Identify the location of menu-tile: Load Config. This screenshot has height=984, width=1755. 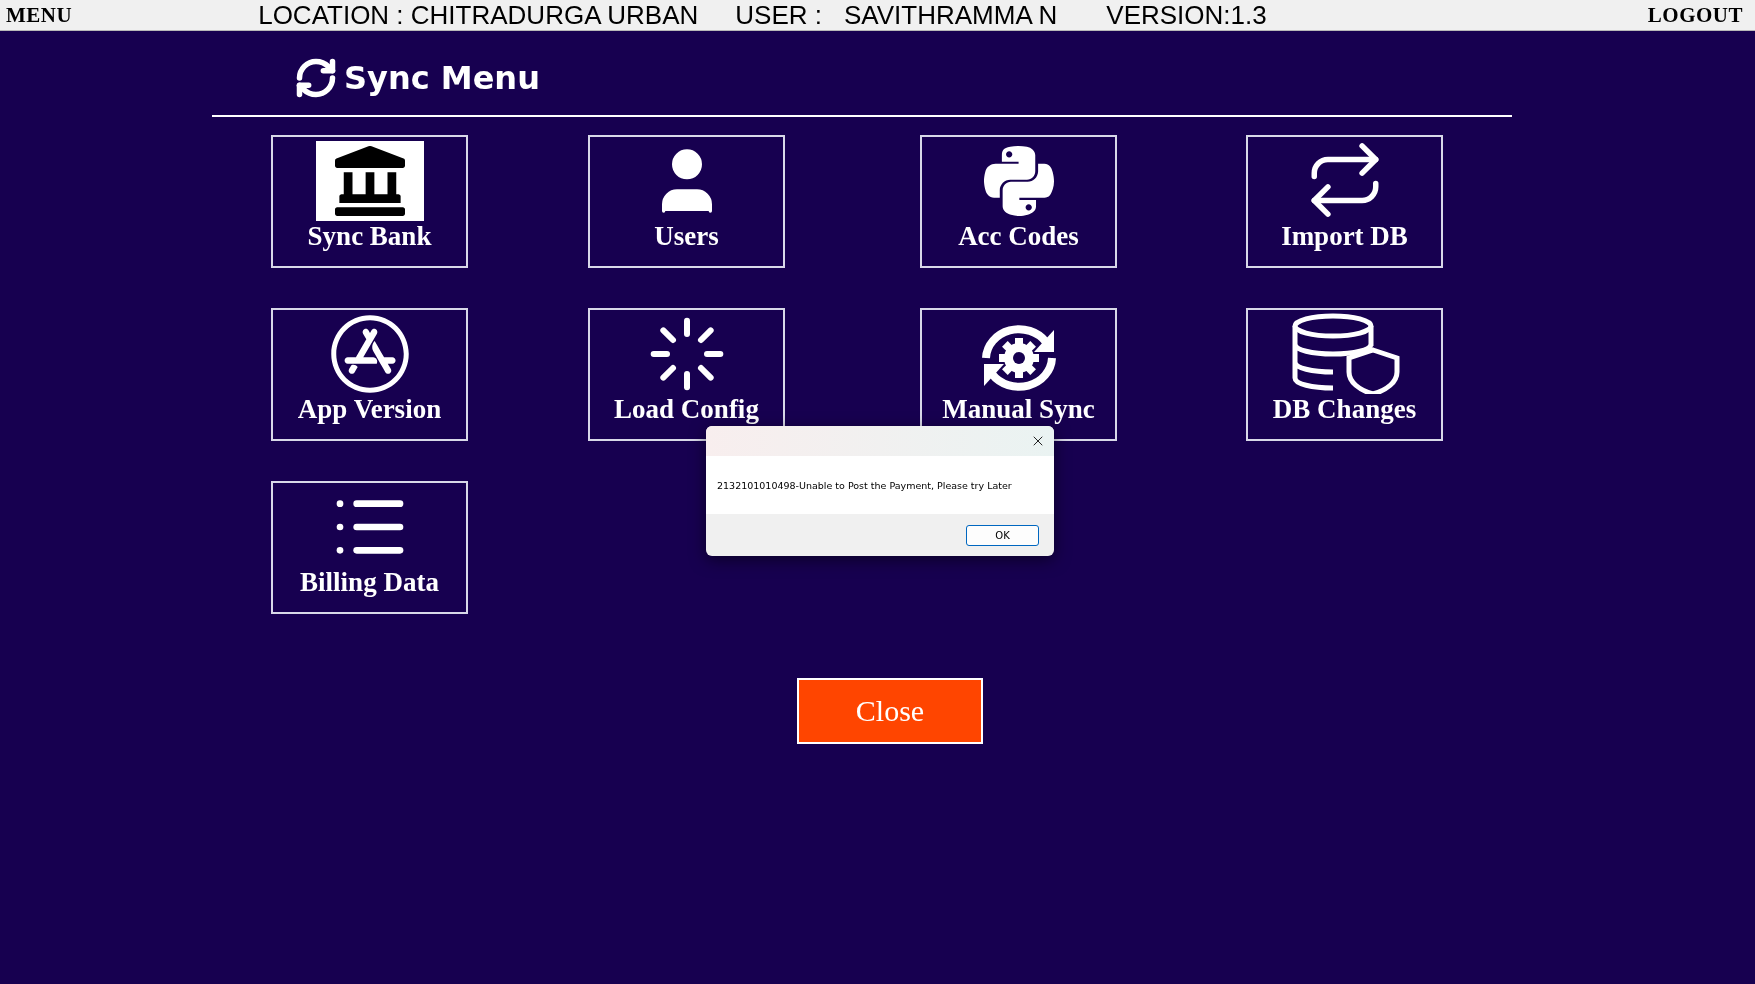
(686, 374).